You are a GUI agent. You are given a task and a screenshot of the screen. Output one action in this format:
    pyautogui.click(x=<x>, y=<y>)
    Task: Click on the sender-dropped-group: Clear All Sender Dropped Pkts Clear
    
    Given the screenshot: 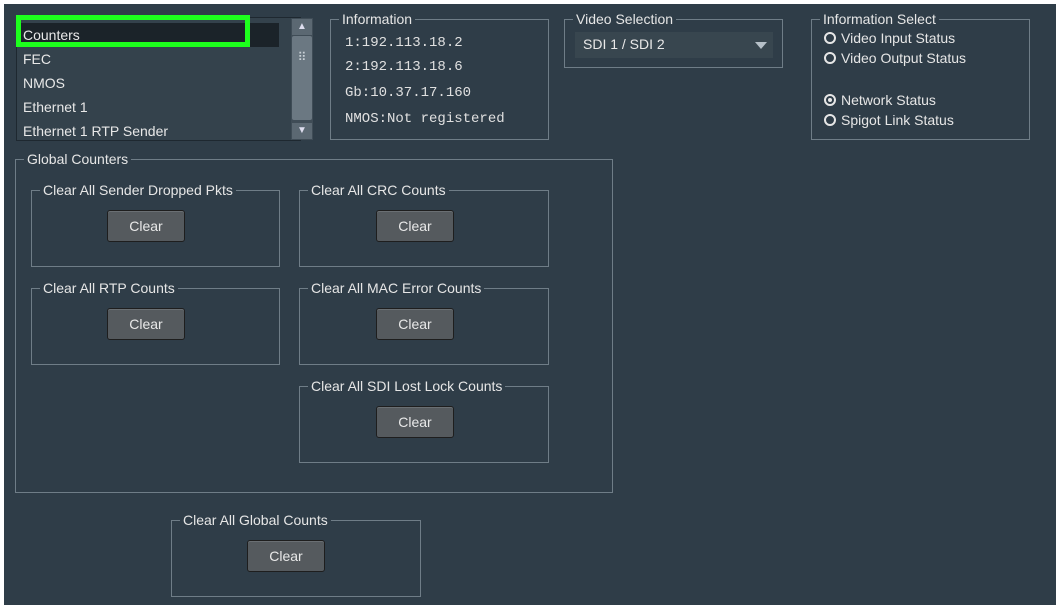 What is the action you would take?
    pyautogui.click(x=155, y=224)
    